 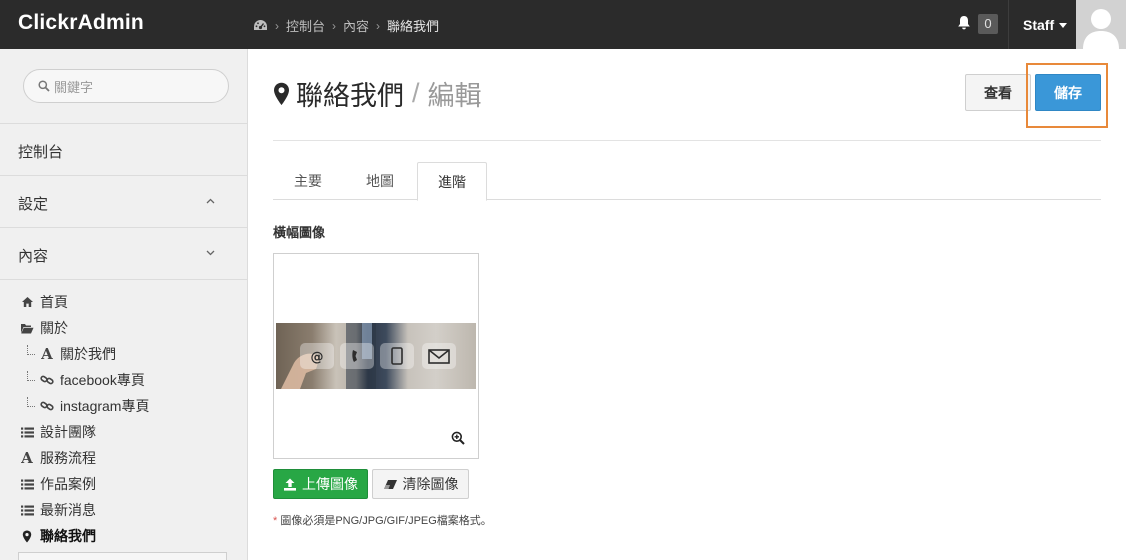 I want to click on caret-down-icon, so click(x=1063, y=25).